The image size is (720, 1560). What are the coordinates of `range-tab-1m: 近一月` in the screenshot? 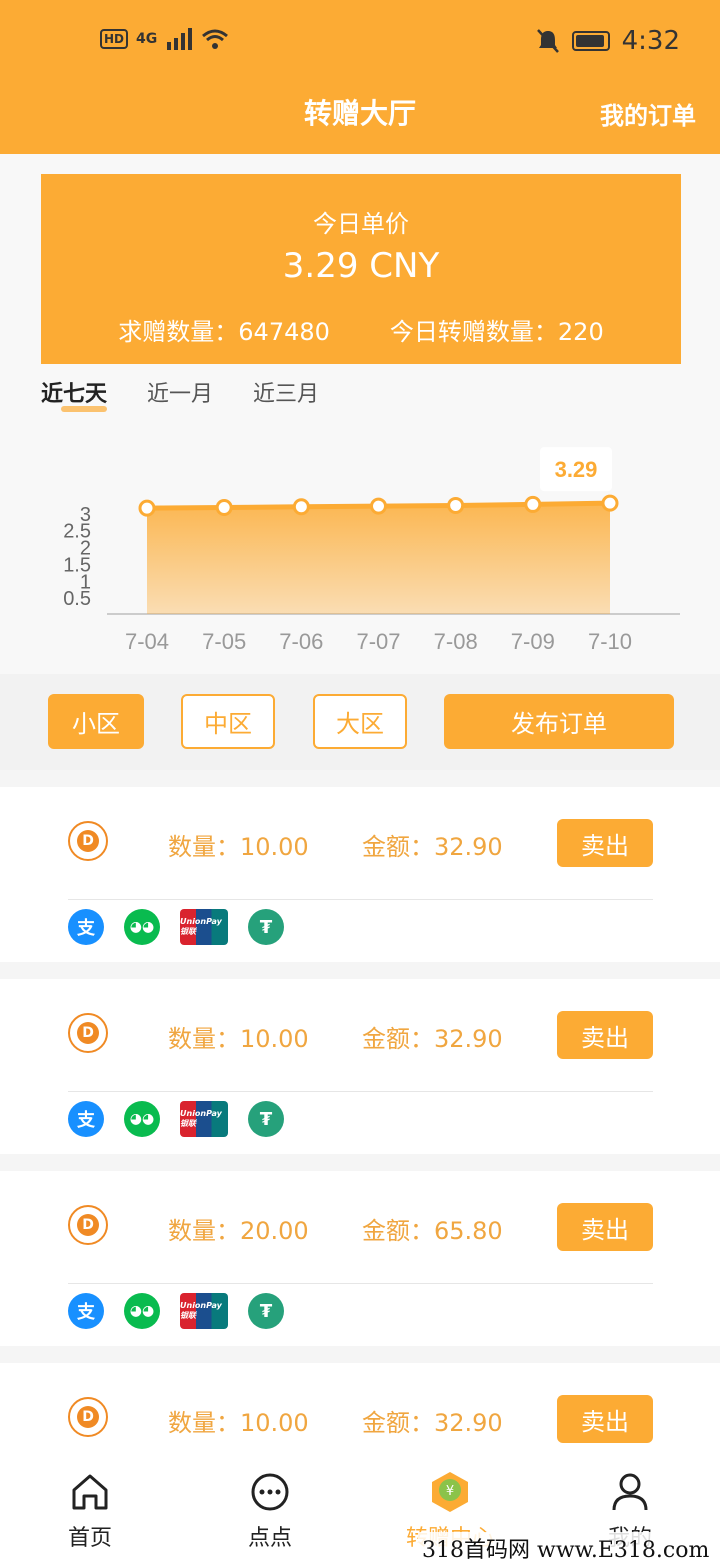 It's located at (180, 392).